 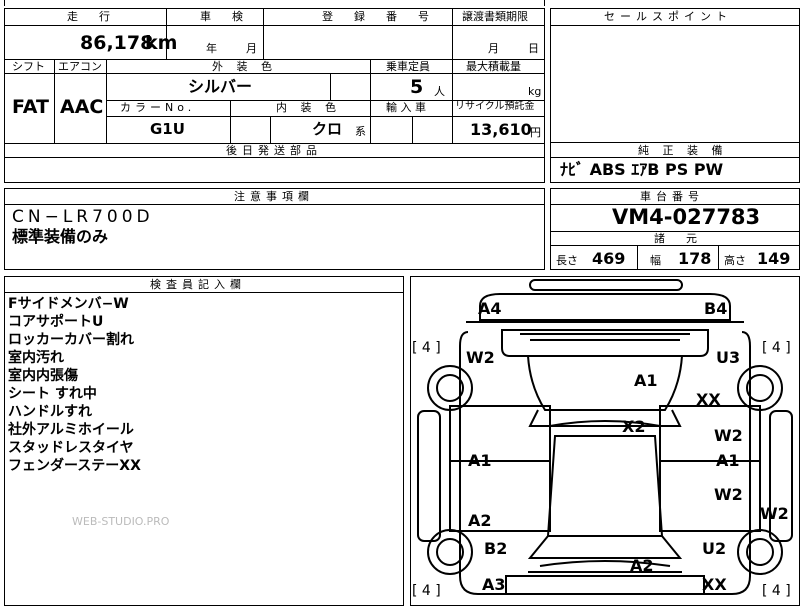 What do you see at coordinates (378, 16) in the screenshot?
I see `registration-label: 登 録 番 号` at bounding box center [378, 16].